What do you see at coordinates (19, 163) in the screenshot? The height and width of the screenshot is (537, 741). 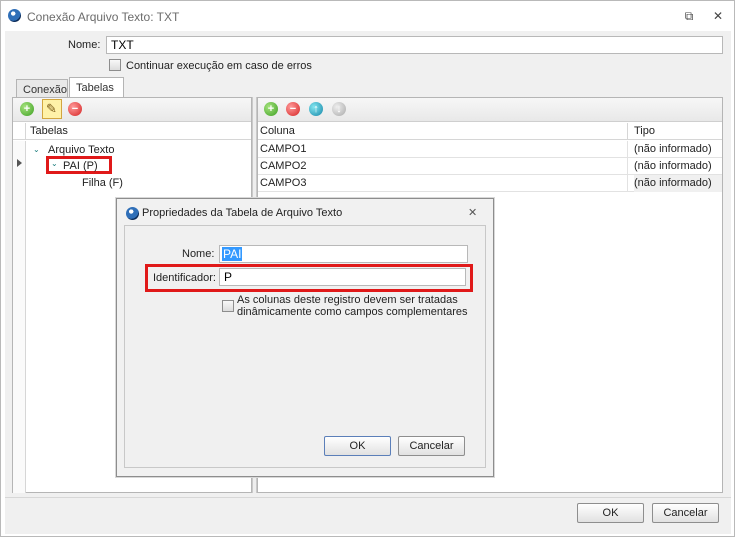 I see `current-row-indicator-icon` at bounding box center [19, 163].